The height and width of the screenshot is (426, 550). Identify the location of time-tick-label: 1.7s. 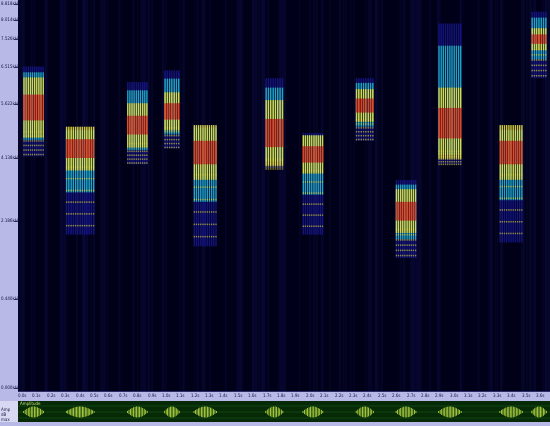
(267, 395).